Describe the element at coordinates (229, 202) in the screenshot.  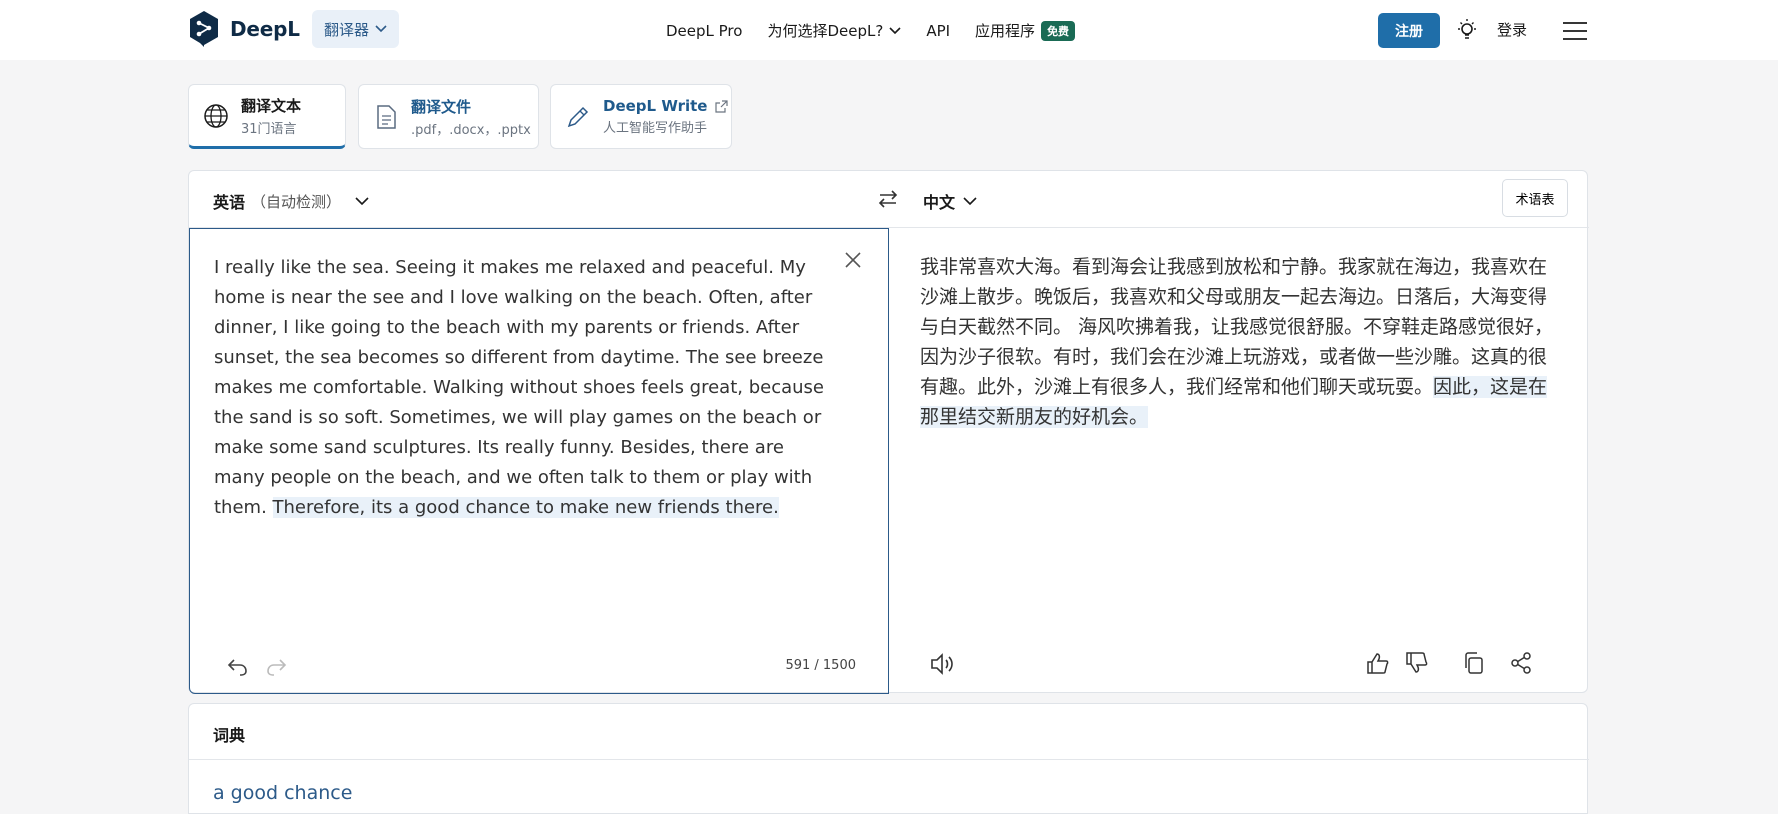
I see `source-language: 英语` at that location.